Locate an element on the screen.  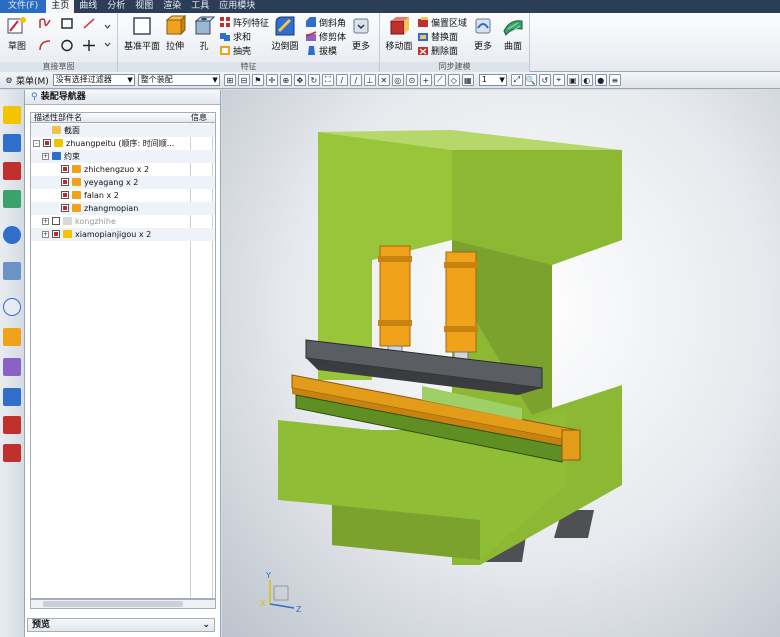
menu-item-7: 应用模块 is located at coordinates (237, 6).